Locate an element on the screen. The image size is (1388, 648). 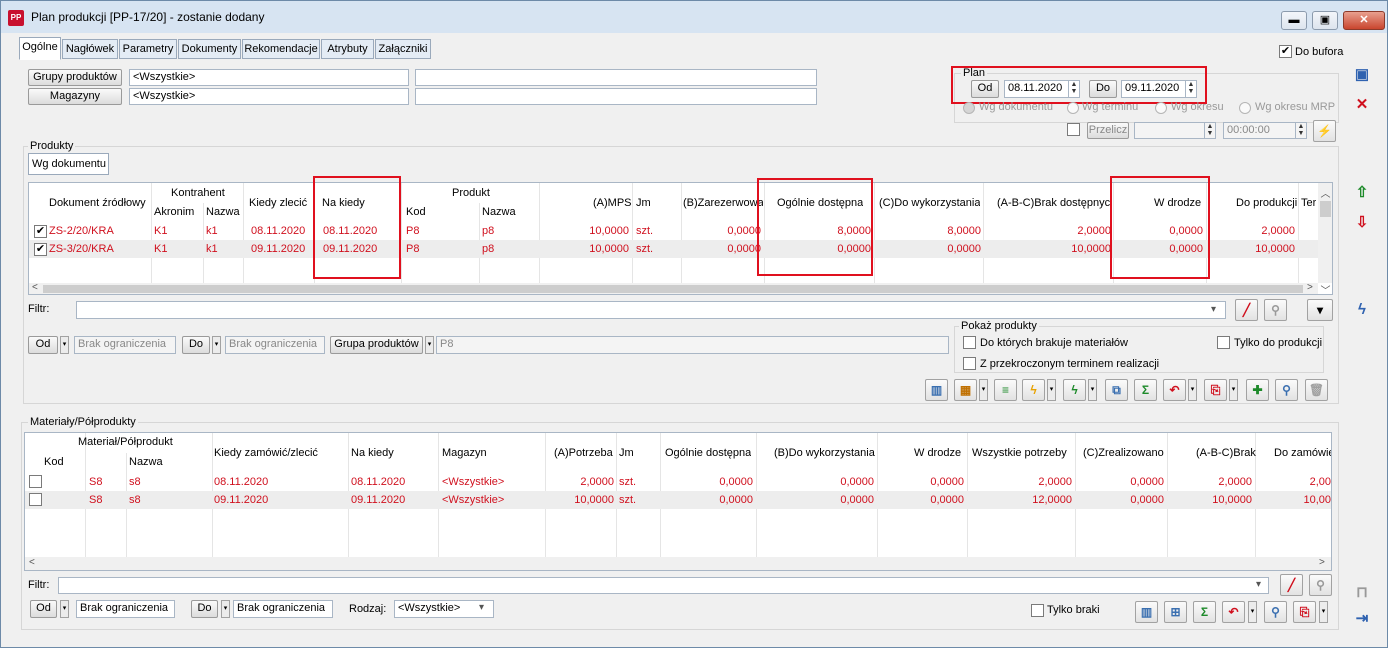
filter-options-icon: ▾ is located at coordinates (1320, 310).